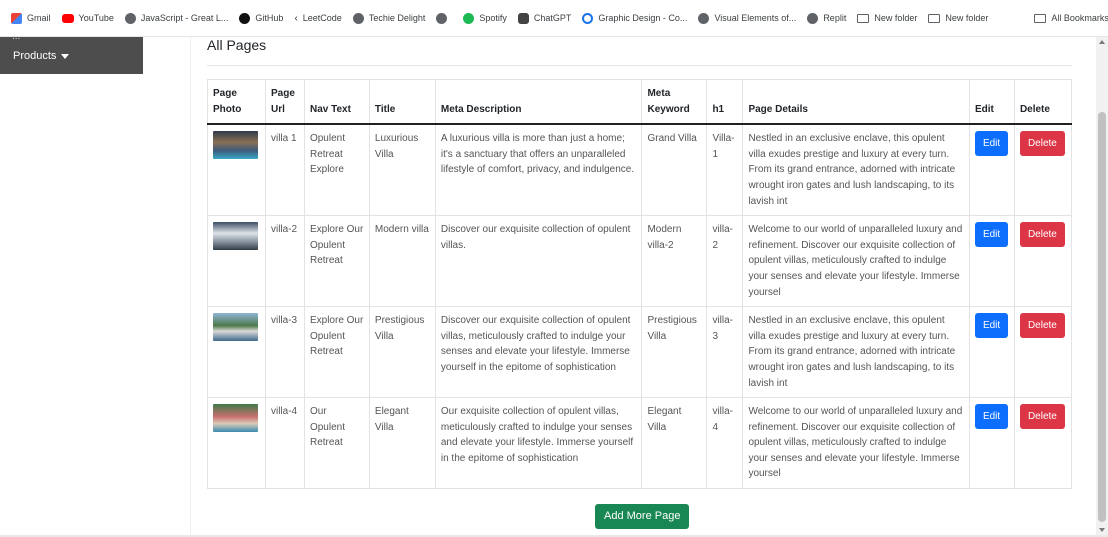 This screenshot has width=1108, height=537. What do you see at coordinates (639, 65) in the screenshot?
I see `divider` at bounding box center [639, 65].